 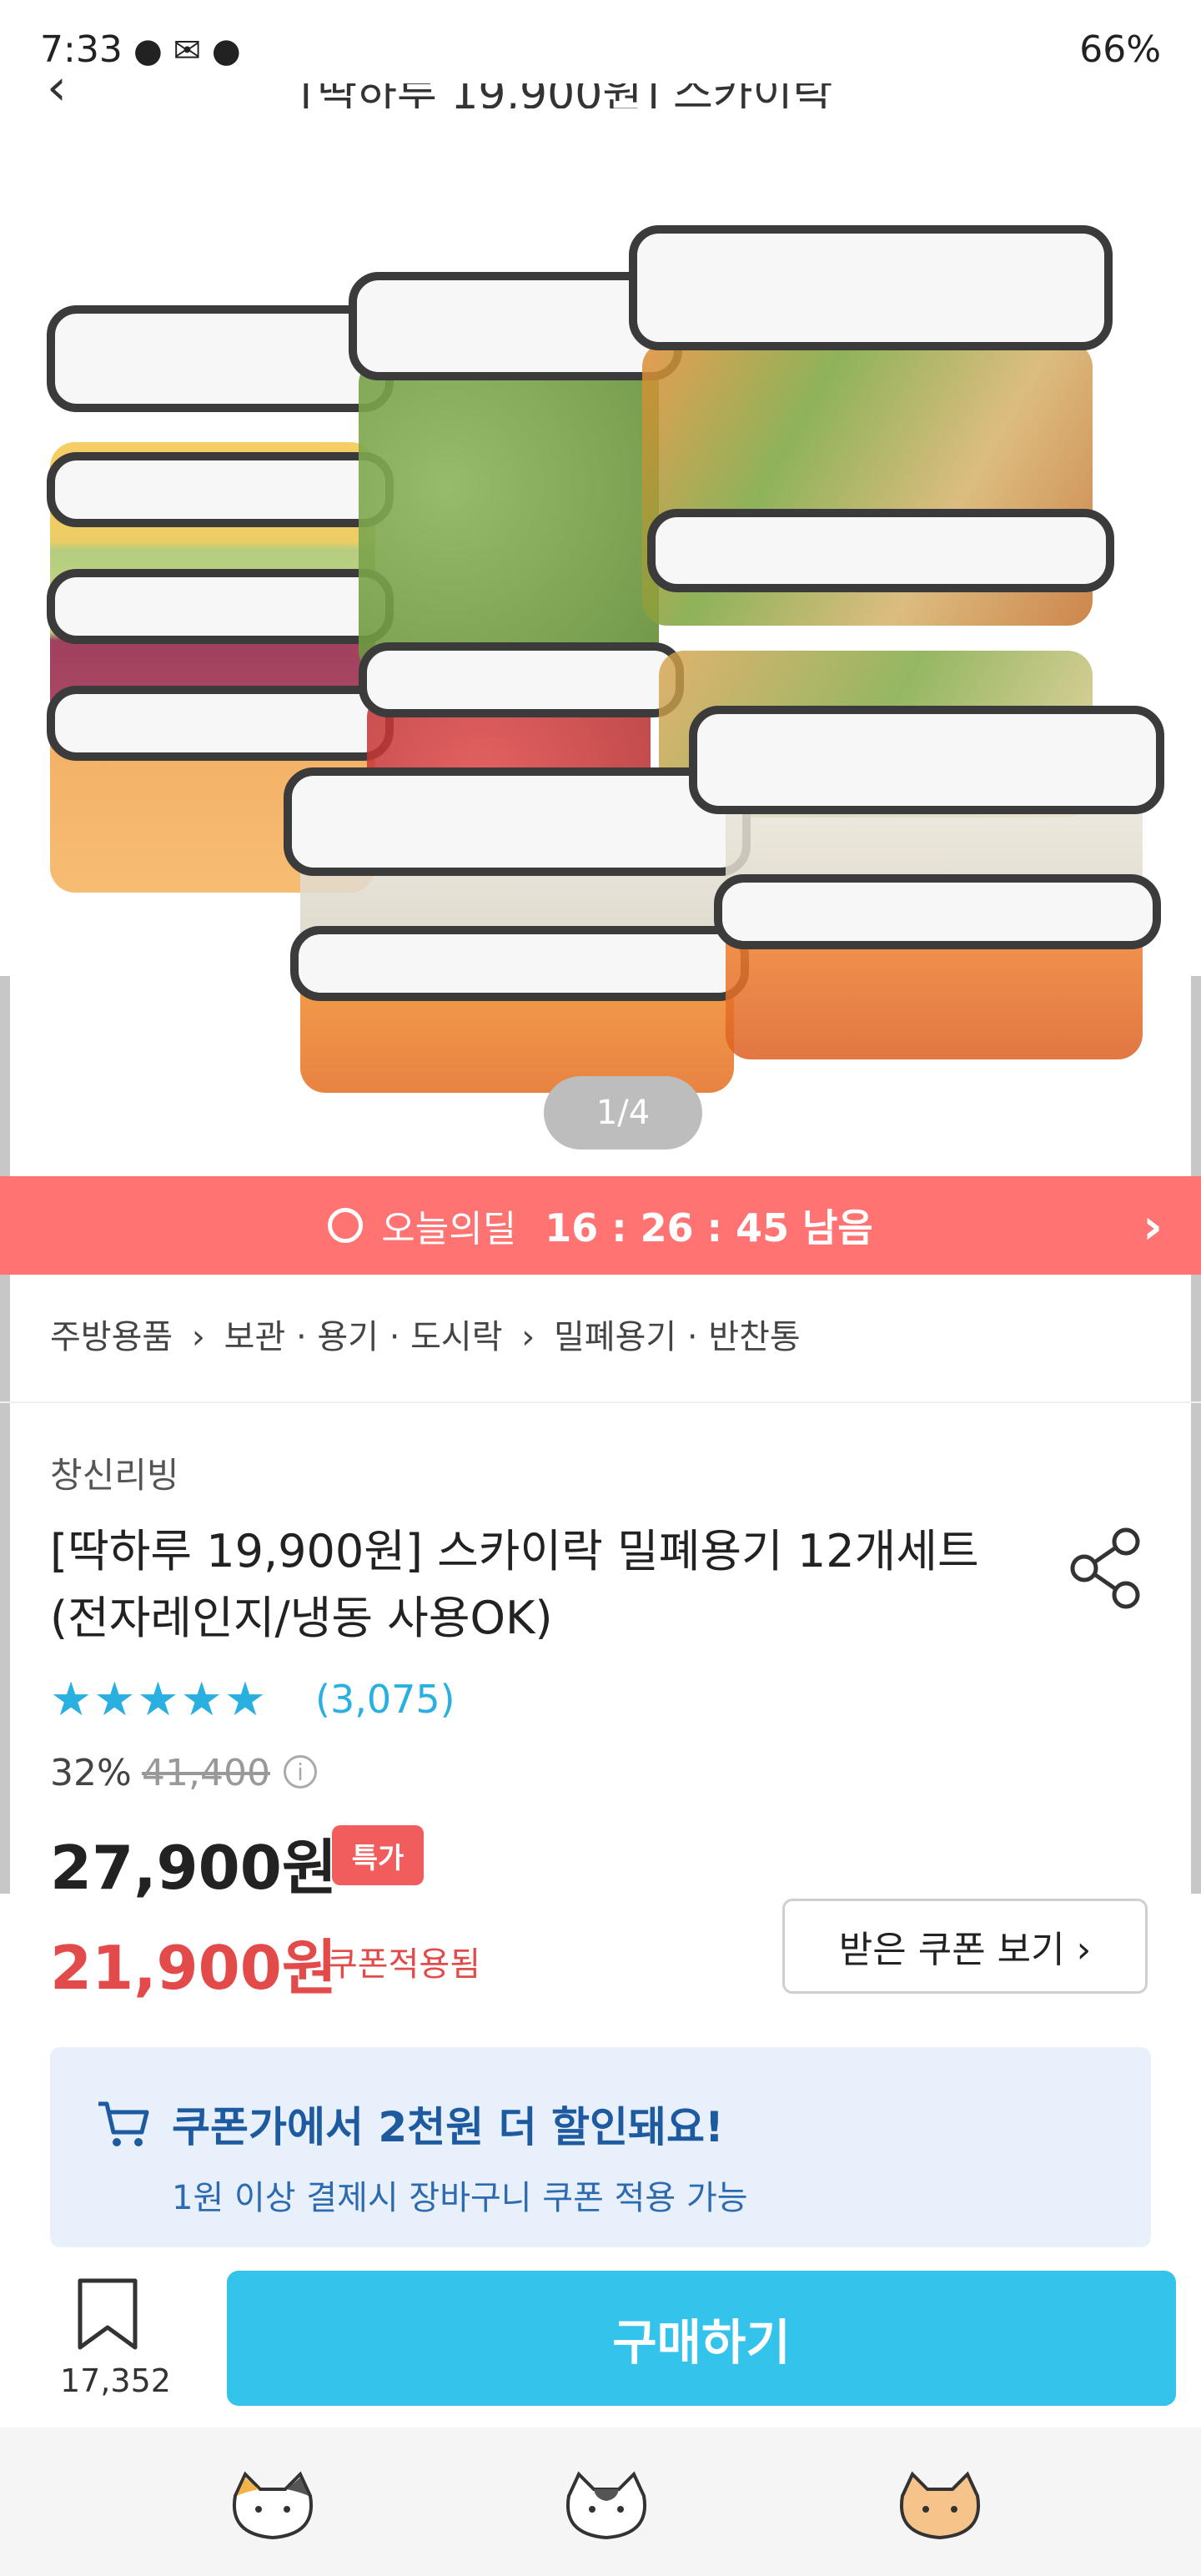 I want to click on promo-title: 쿠폰가에서 2천원 더 할인돼요!, so click(x=448, y=2127).